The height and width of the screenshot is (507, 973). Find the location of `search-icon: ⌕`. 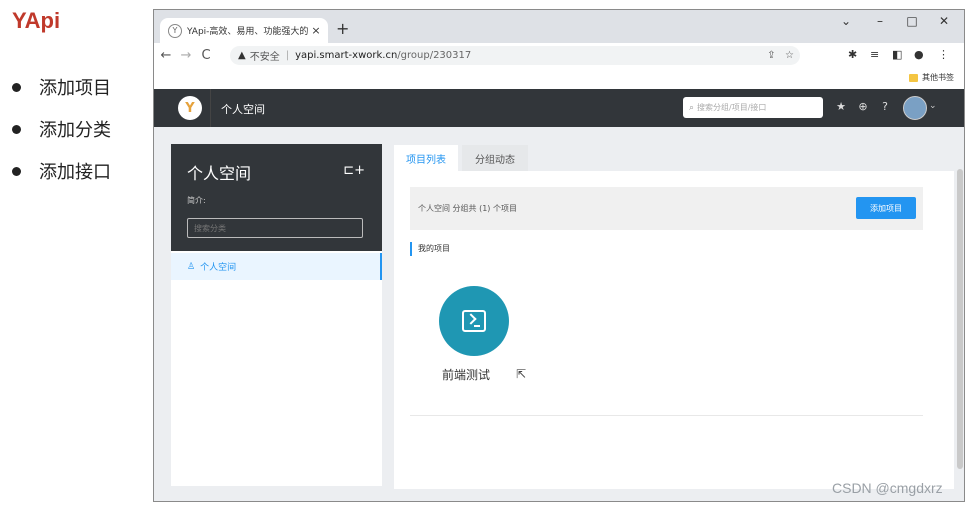

search-icon: ⌕ is located at coordinates (692, 107).